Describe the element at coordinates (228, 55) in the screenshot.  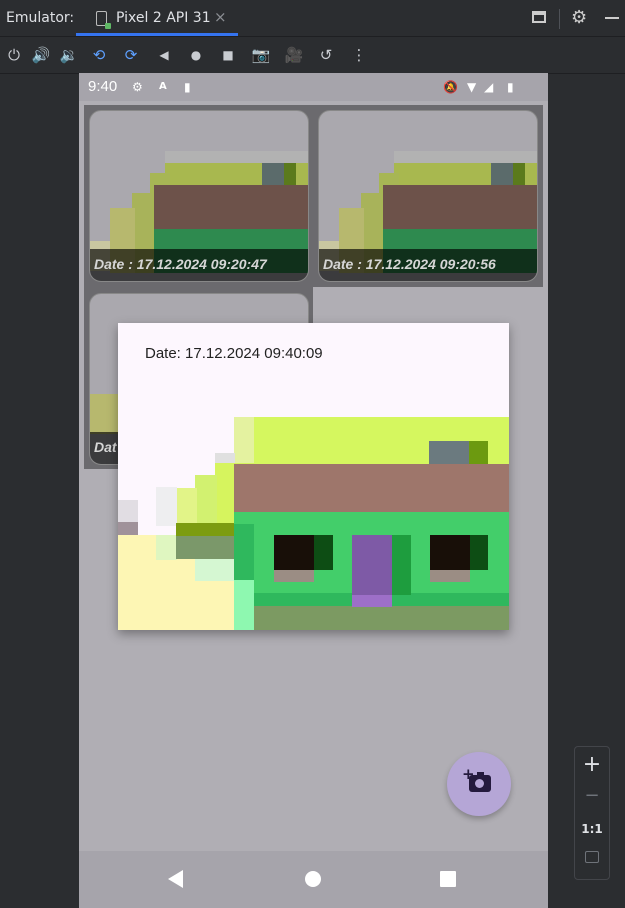
I see `overview-icon: ■` at that location.